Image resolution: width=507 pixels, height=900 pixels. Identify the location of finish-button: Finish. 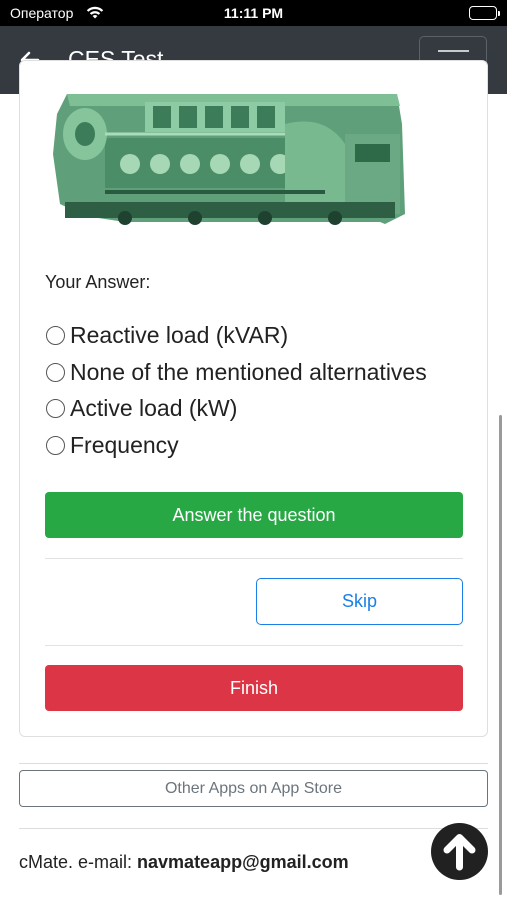
(254, 688).